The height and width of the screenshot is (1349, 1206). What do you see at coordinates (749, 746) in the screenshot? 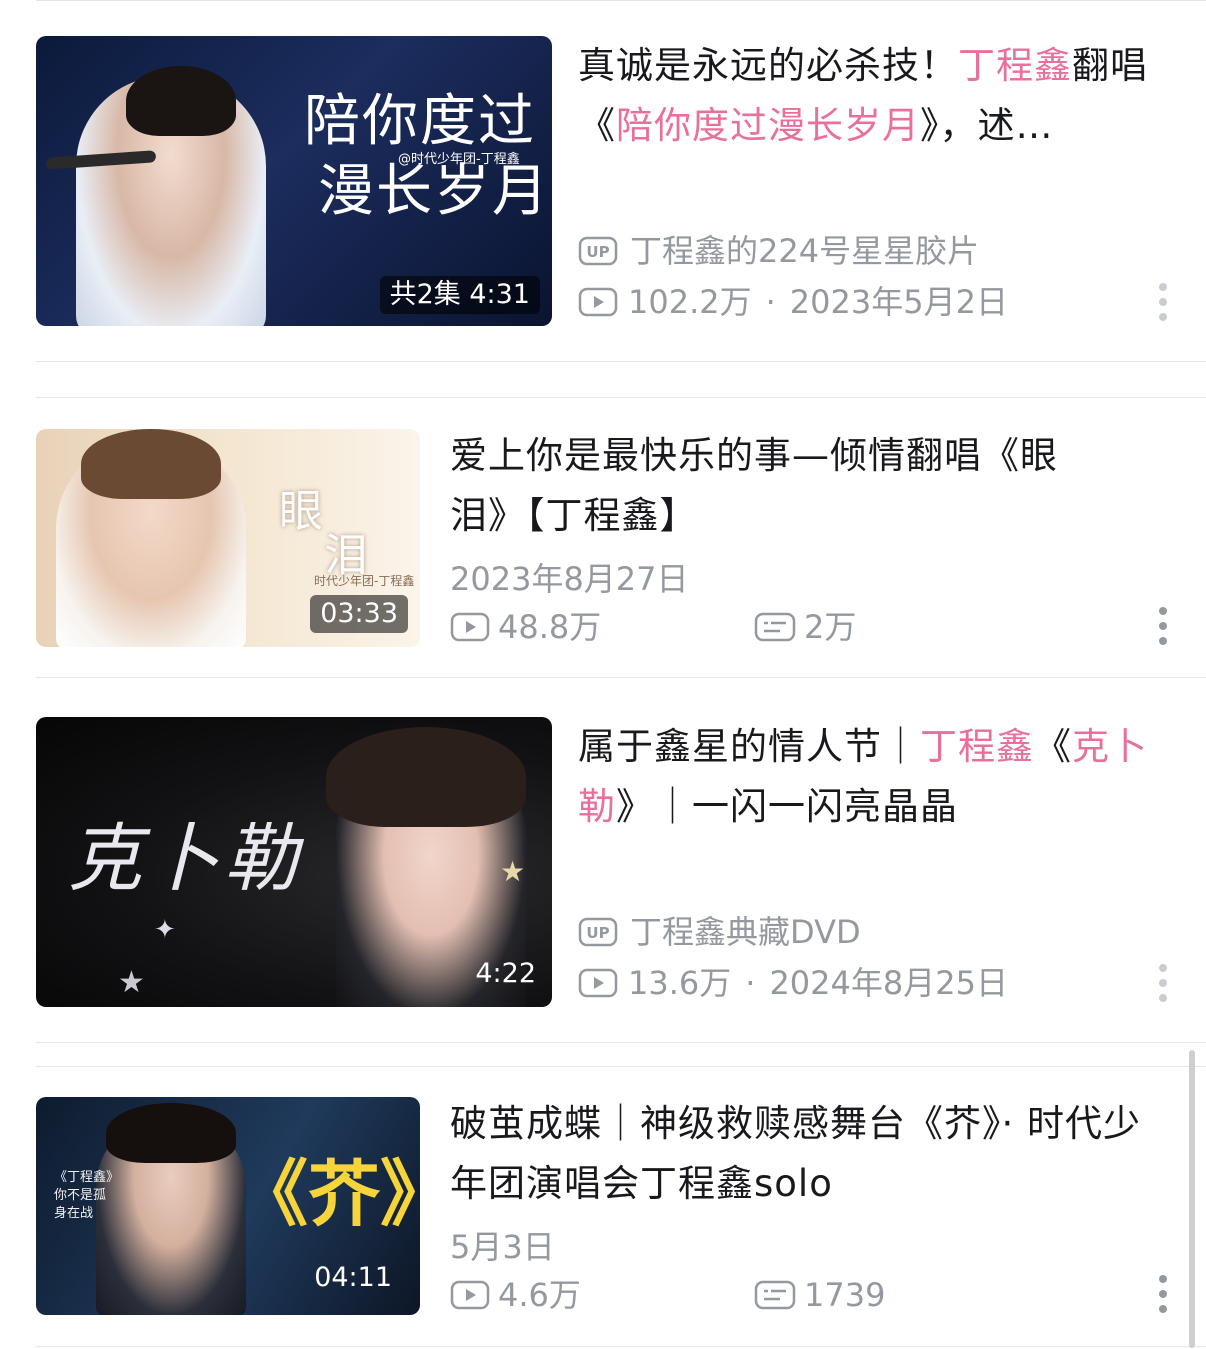
I see `title-text: 属于鑫星的情人节｜` at bounding box center [749, 746].